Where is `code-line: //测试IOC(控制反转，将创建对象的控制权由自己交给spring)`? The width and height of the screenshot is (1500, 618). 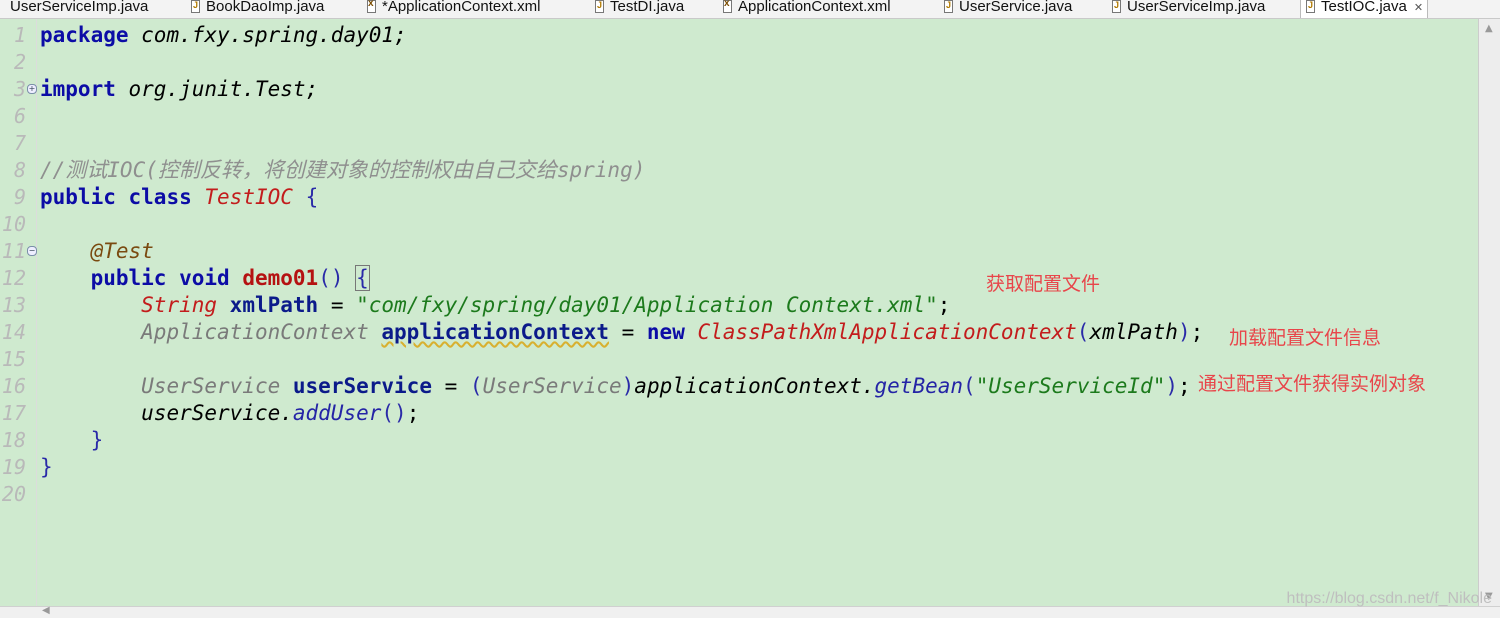 code-line: //测试IOC(控制反转，将创建对象的控制权由自己交给spring) is located at coordinates (342, 170).